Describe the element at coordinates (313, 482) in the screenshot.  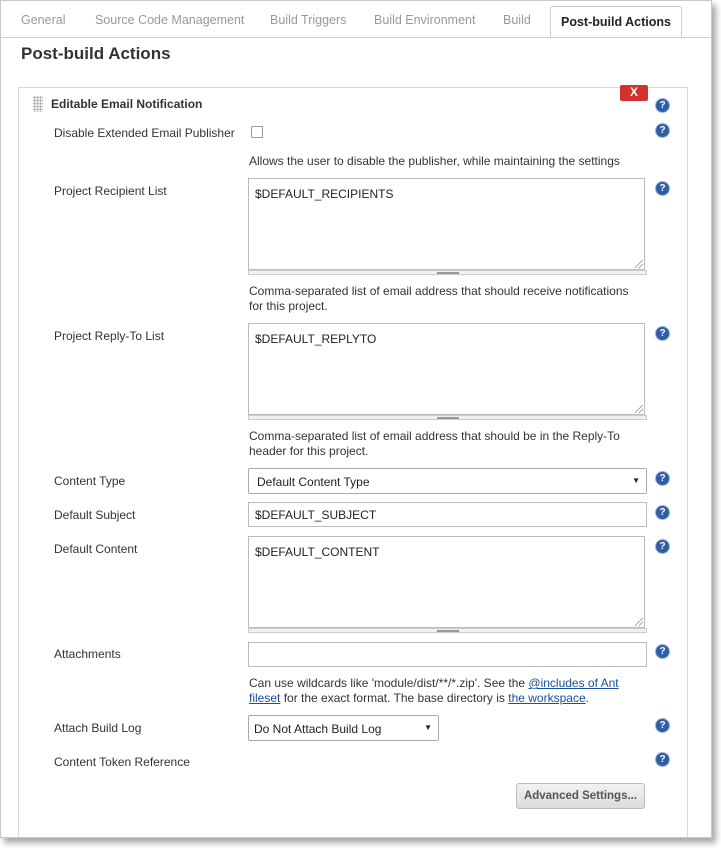
I see `content-type-selected: Default Content Type` at that location.